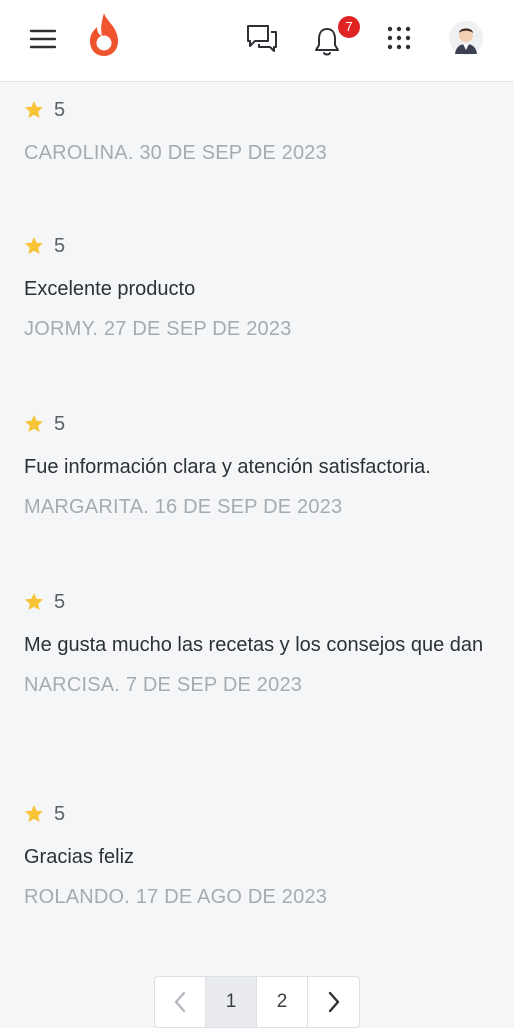  Describe the element at coordinates (79, 857) in the screenshot. I see `review-comment: Gracias feliz` at that location.